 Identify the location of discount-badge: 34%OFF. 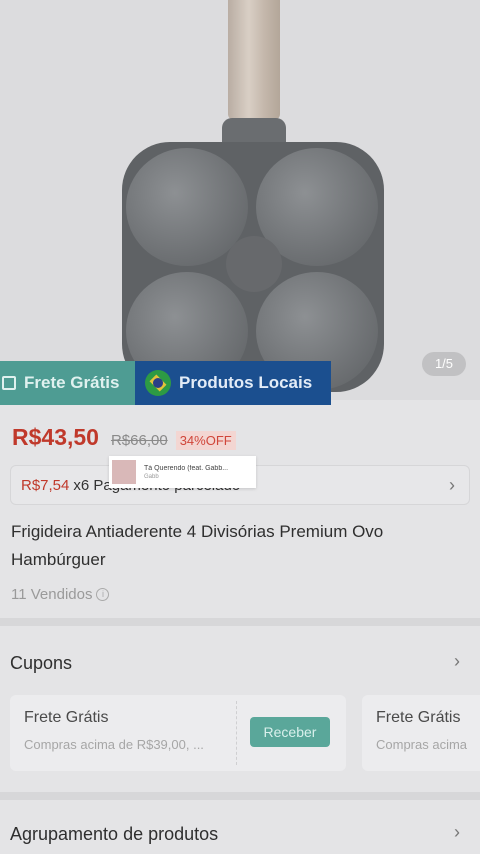
(205, 440).